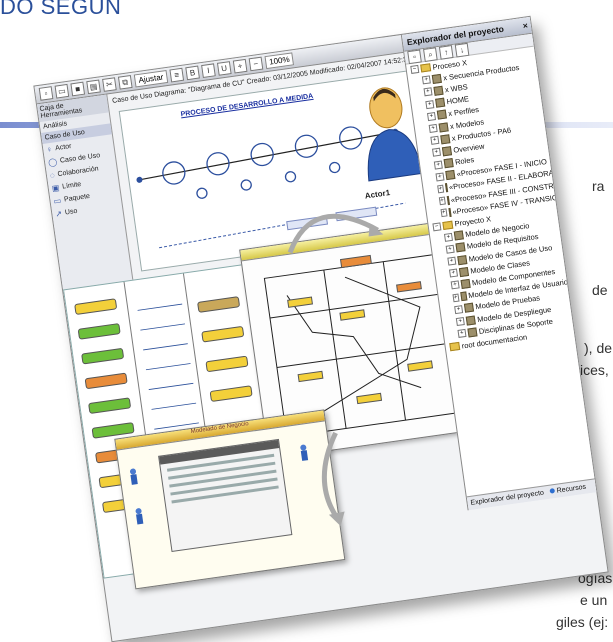 This screenshot has height=642, width=613. Describe the element at coordinates (525, 25) in the screenshot. I see `close-icon: ×` at that location.